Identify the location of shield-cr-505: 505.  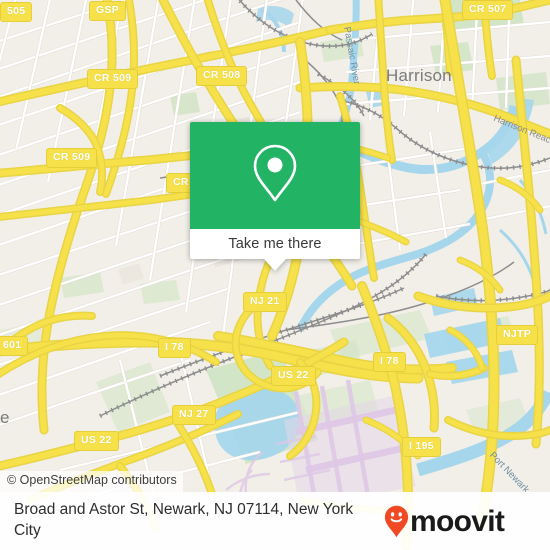
(16, 12).